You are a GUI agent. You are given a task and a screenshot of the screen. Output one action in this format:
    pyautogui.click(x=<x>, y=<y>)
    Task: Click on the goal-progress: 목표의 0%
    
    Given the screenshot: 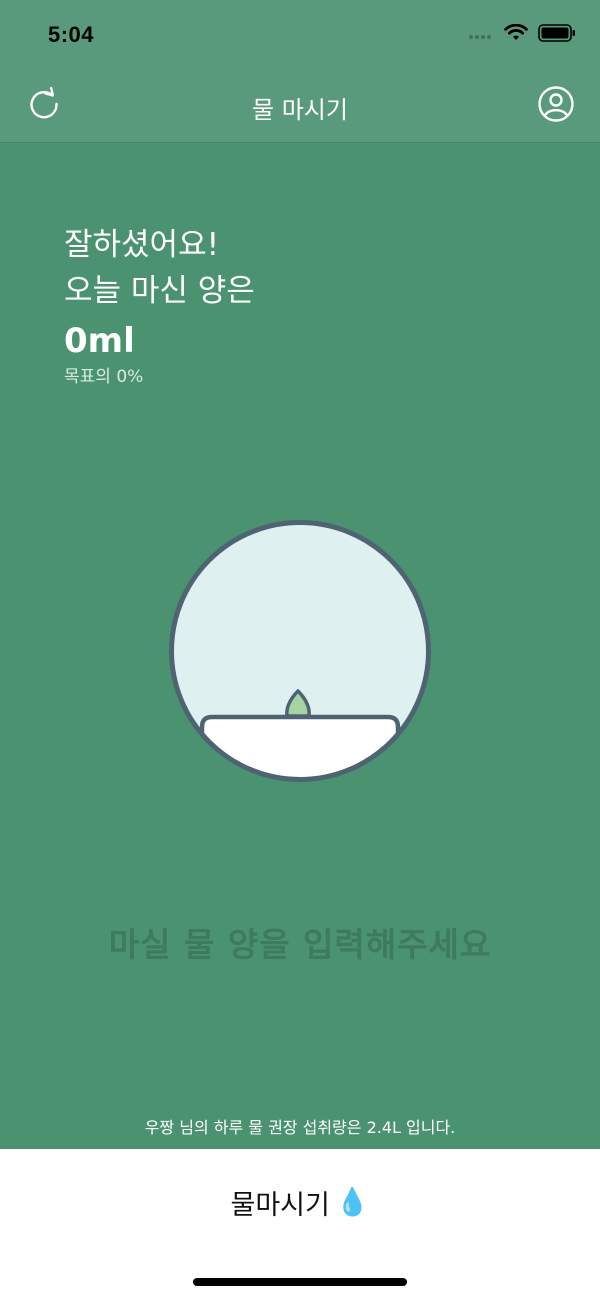 What is the action you would take?
    pyautogui.click(x=159, y=377)
    